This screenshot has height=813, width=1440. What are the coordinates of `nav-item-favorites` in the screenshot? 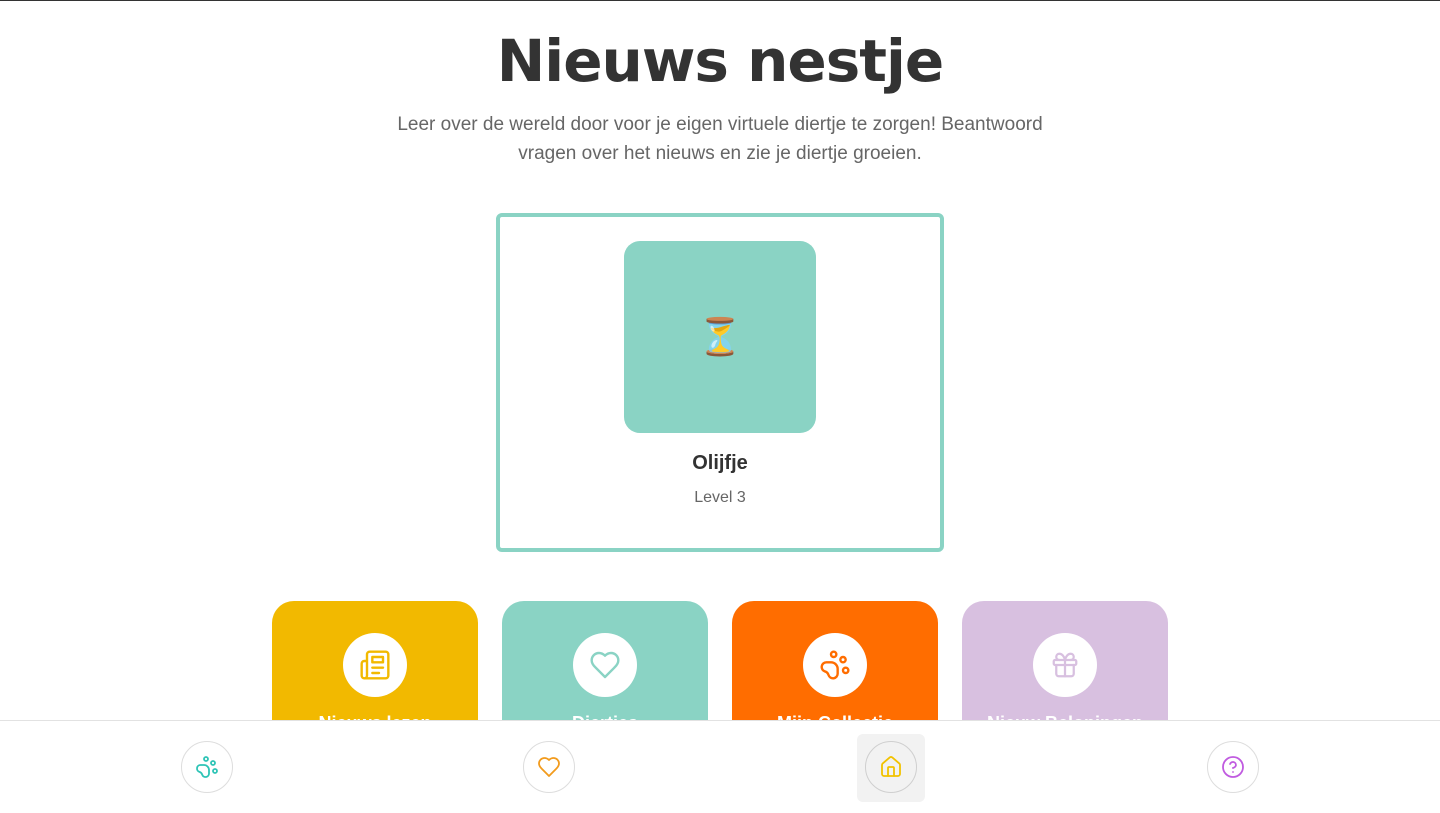 It's located at (549, 767).